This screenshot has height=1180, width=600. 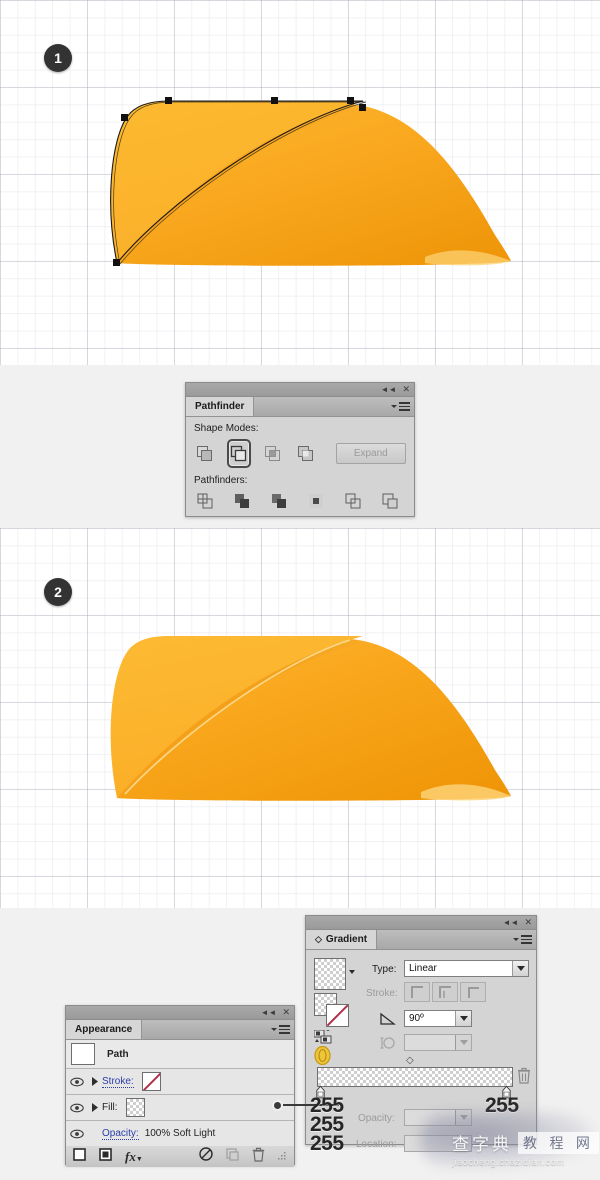 I want to click on tab-appearance: Appearance, so click(x=104, y=1029).